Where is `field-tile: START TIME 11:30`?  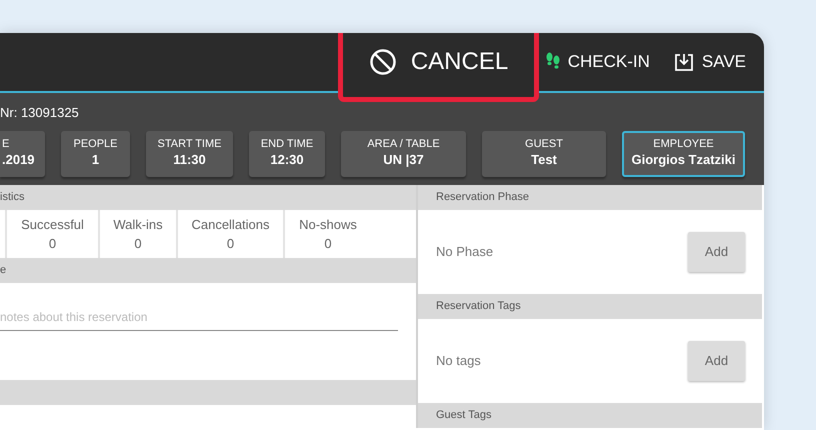 field-tile: START TIME 11:30 is located at coordinates (189, 153).